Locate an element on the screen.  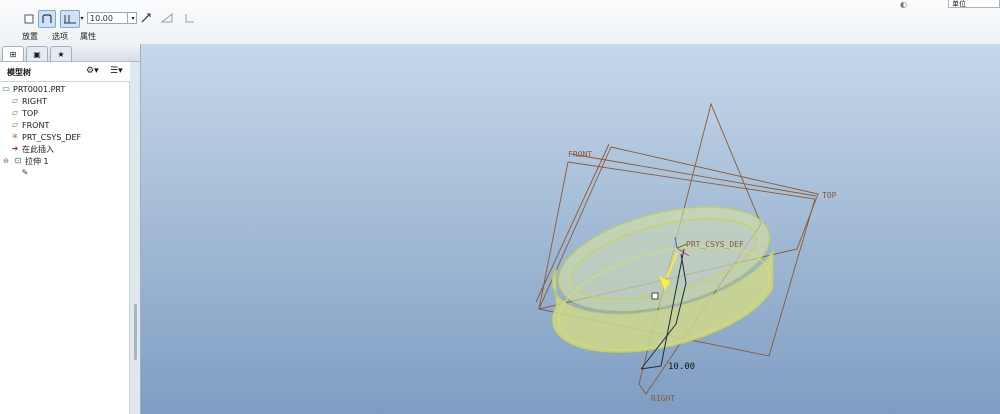
chevron-down-icon: ▾ is located at coordinates (132, 18).